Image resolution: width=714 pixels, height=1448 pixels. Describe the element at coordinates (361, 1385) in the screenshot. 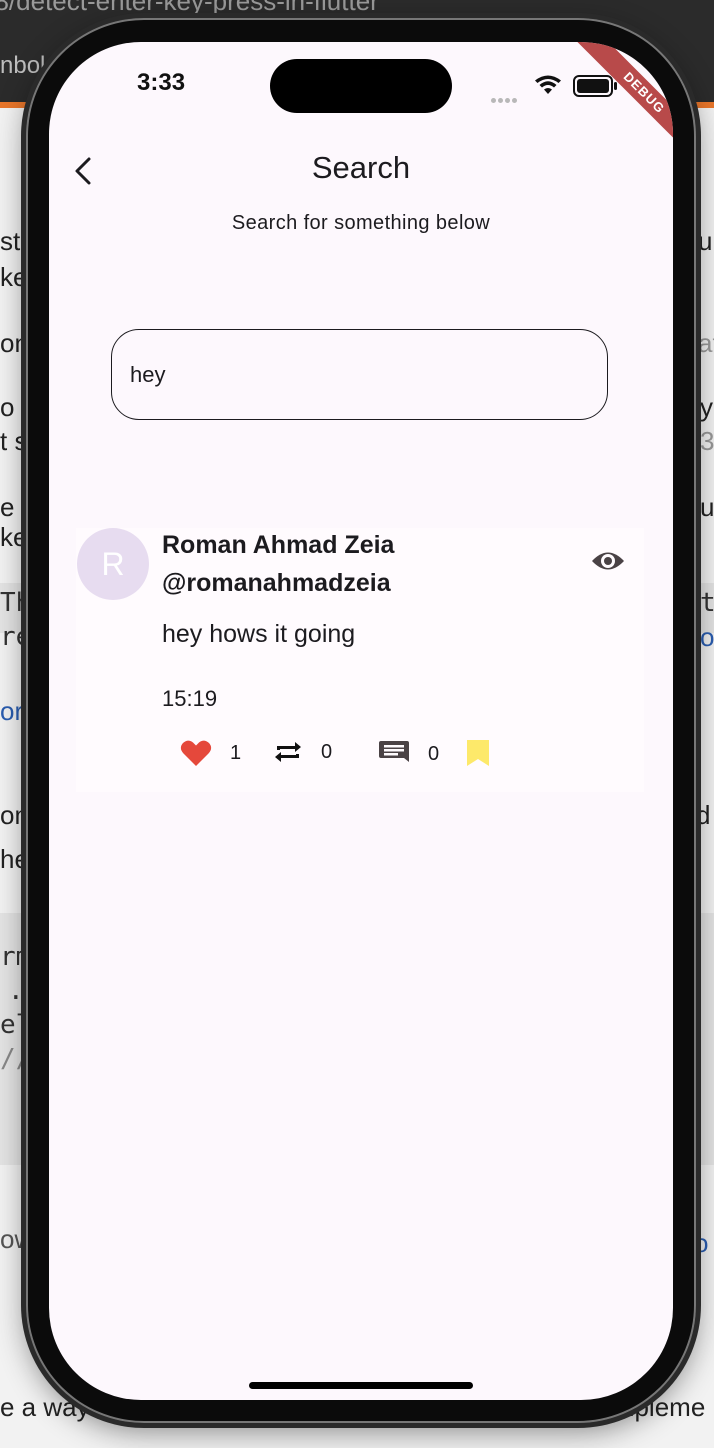

I see `home-indicator` at that location.